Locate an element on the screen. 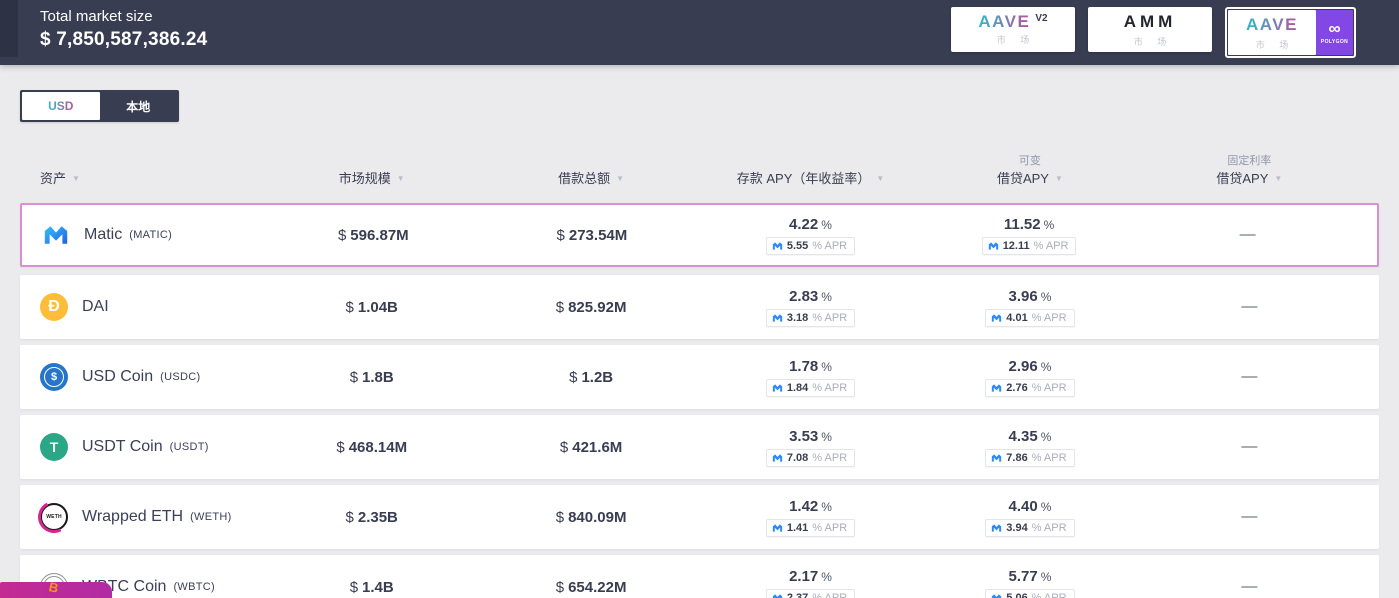 The height and width of the screenshot is (598, 1399). total-borrowed-value: 840.09M is located at coordinates (597, 517).